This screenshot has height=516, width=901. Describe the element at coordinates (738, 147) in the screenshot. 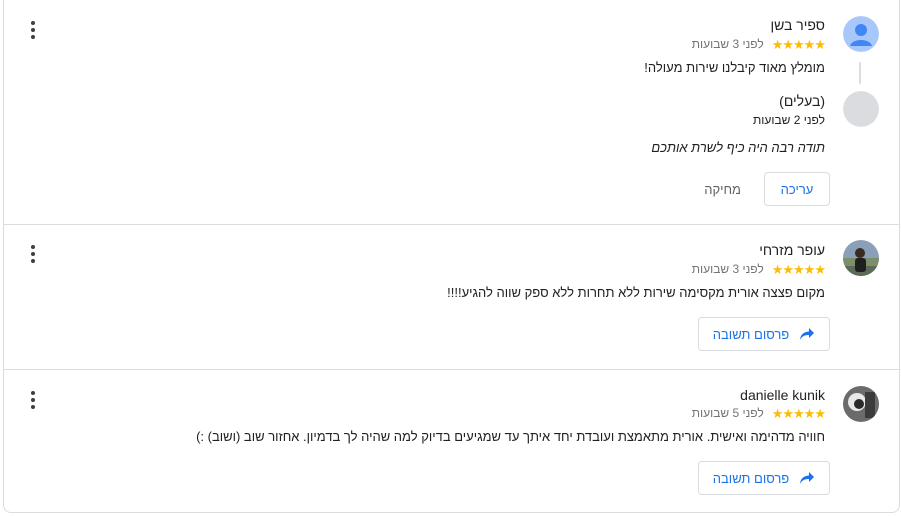

I see `owner-reply-text: תודה רבה היה כיף לשרת אותכם` at that location.